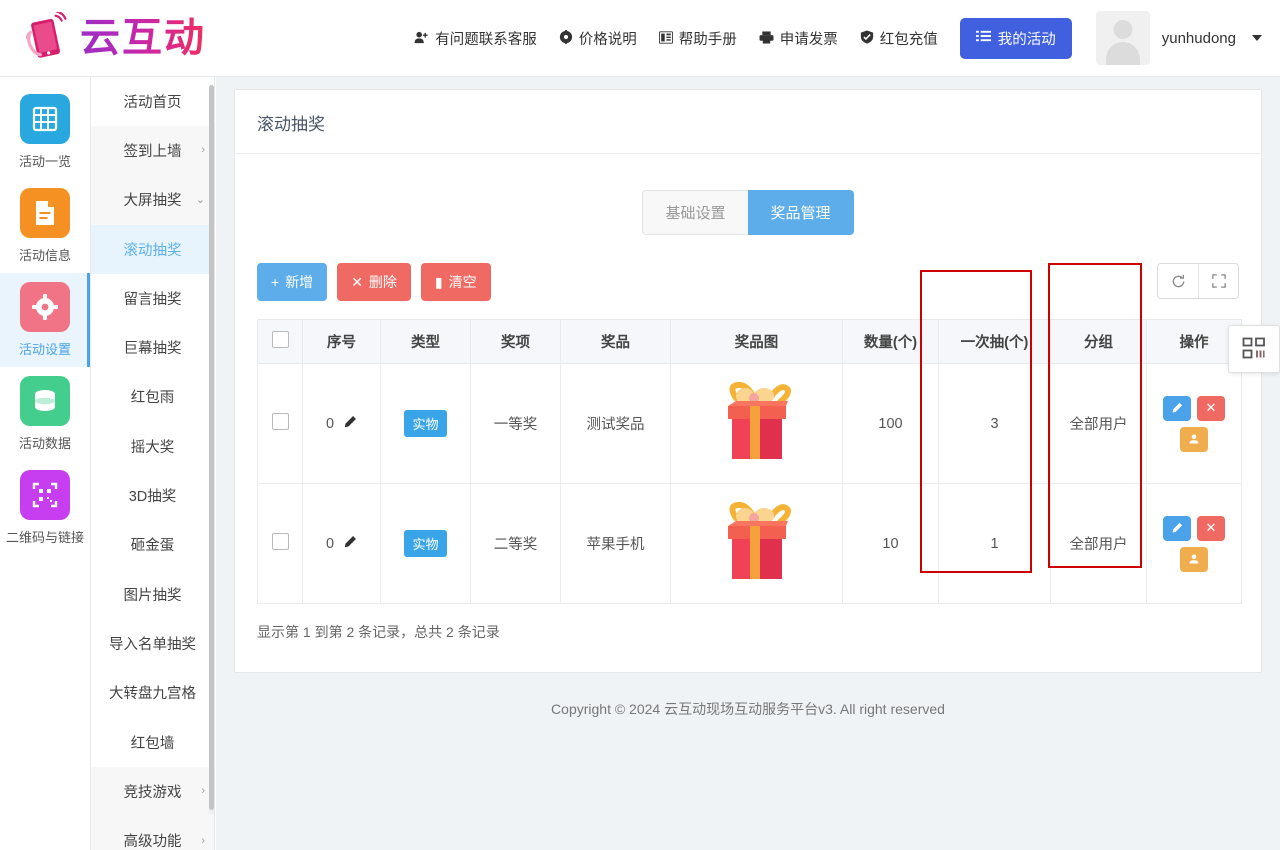  I want to click on row-prize-cell: 测试奖品, so click(615, 423).